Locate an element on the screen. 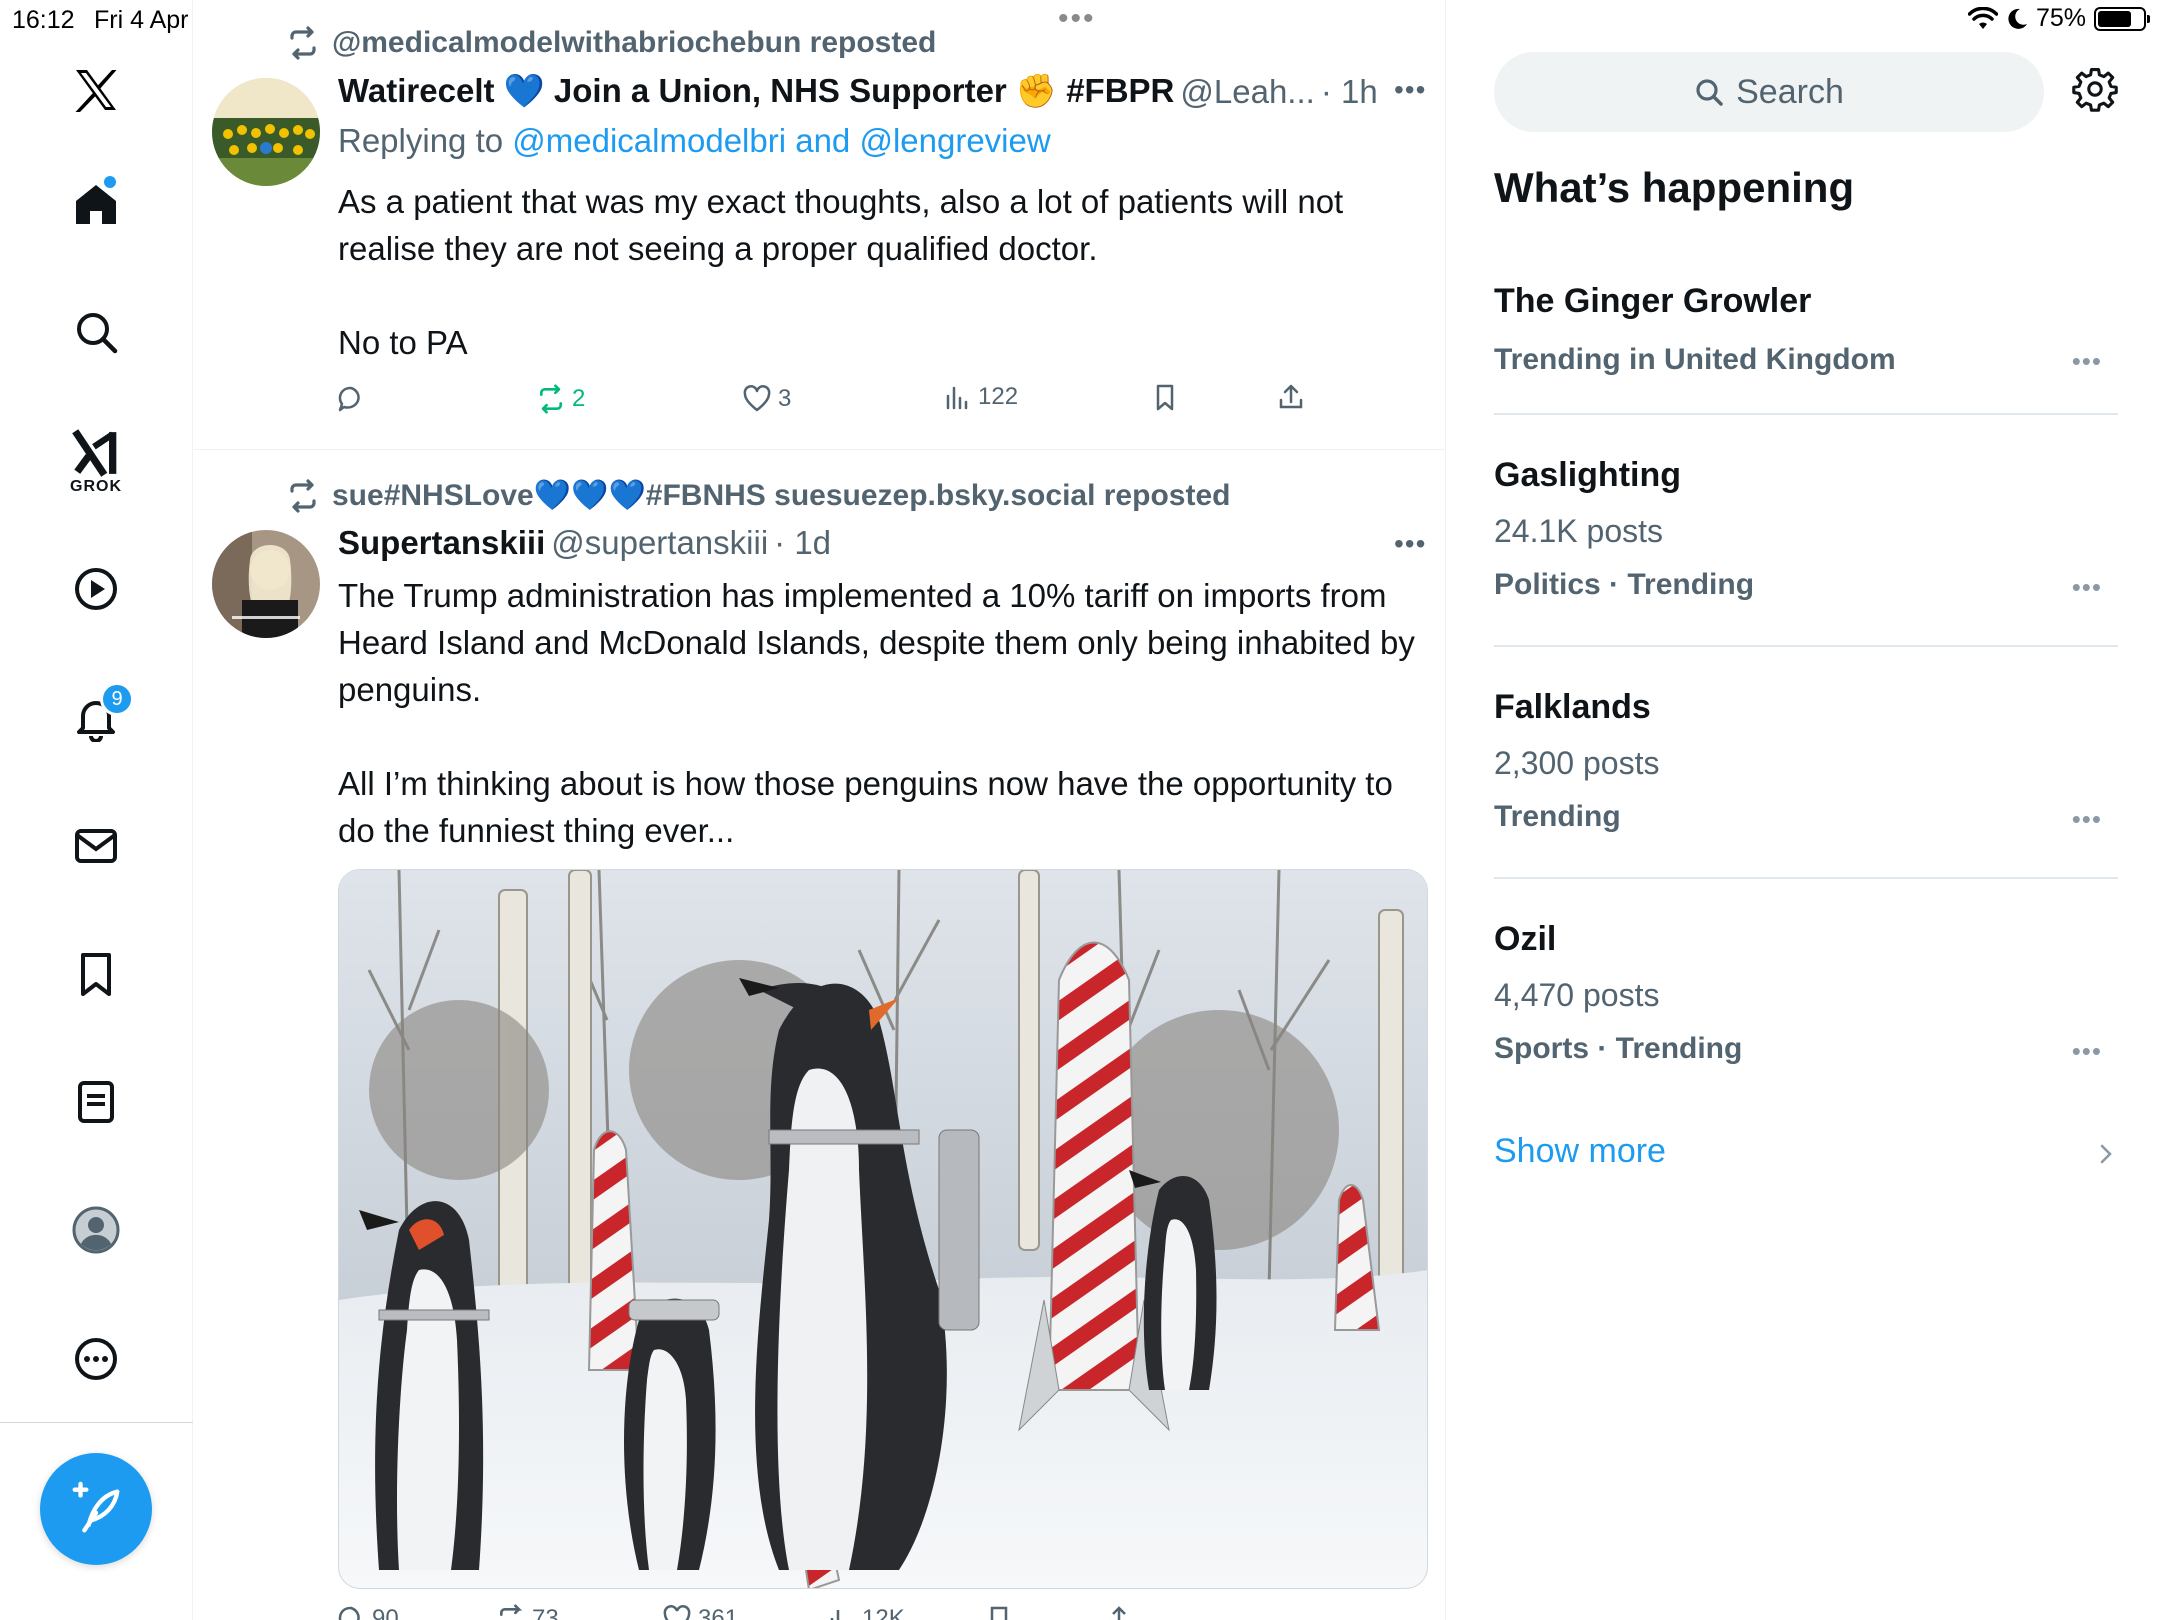 The width and height of the screenshot is (2160, 1620). sidebar-nav: GROK 9 is located at coordinates (96, 810).